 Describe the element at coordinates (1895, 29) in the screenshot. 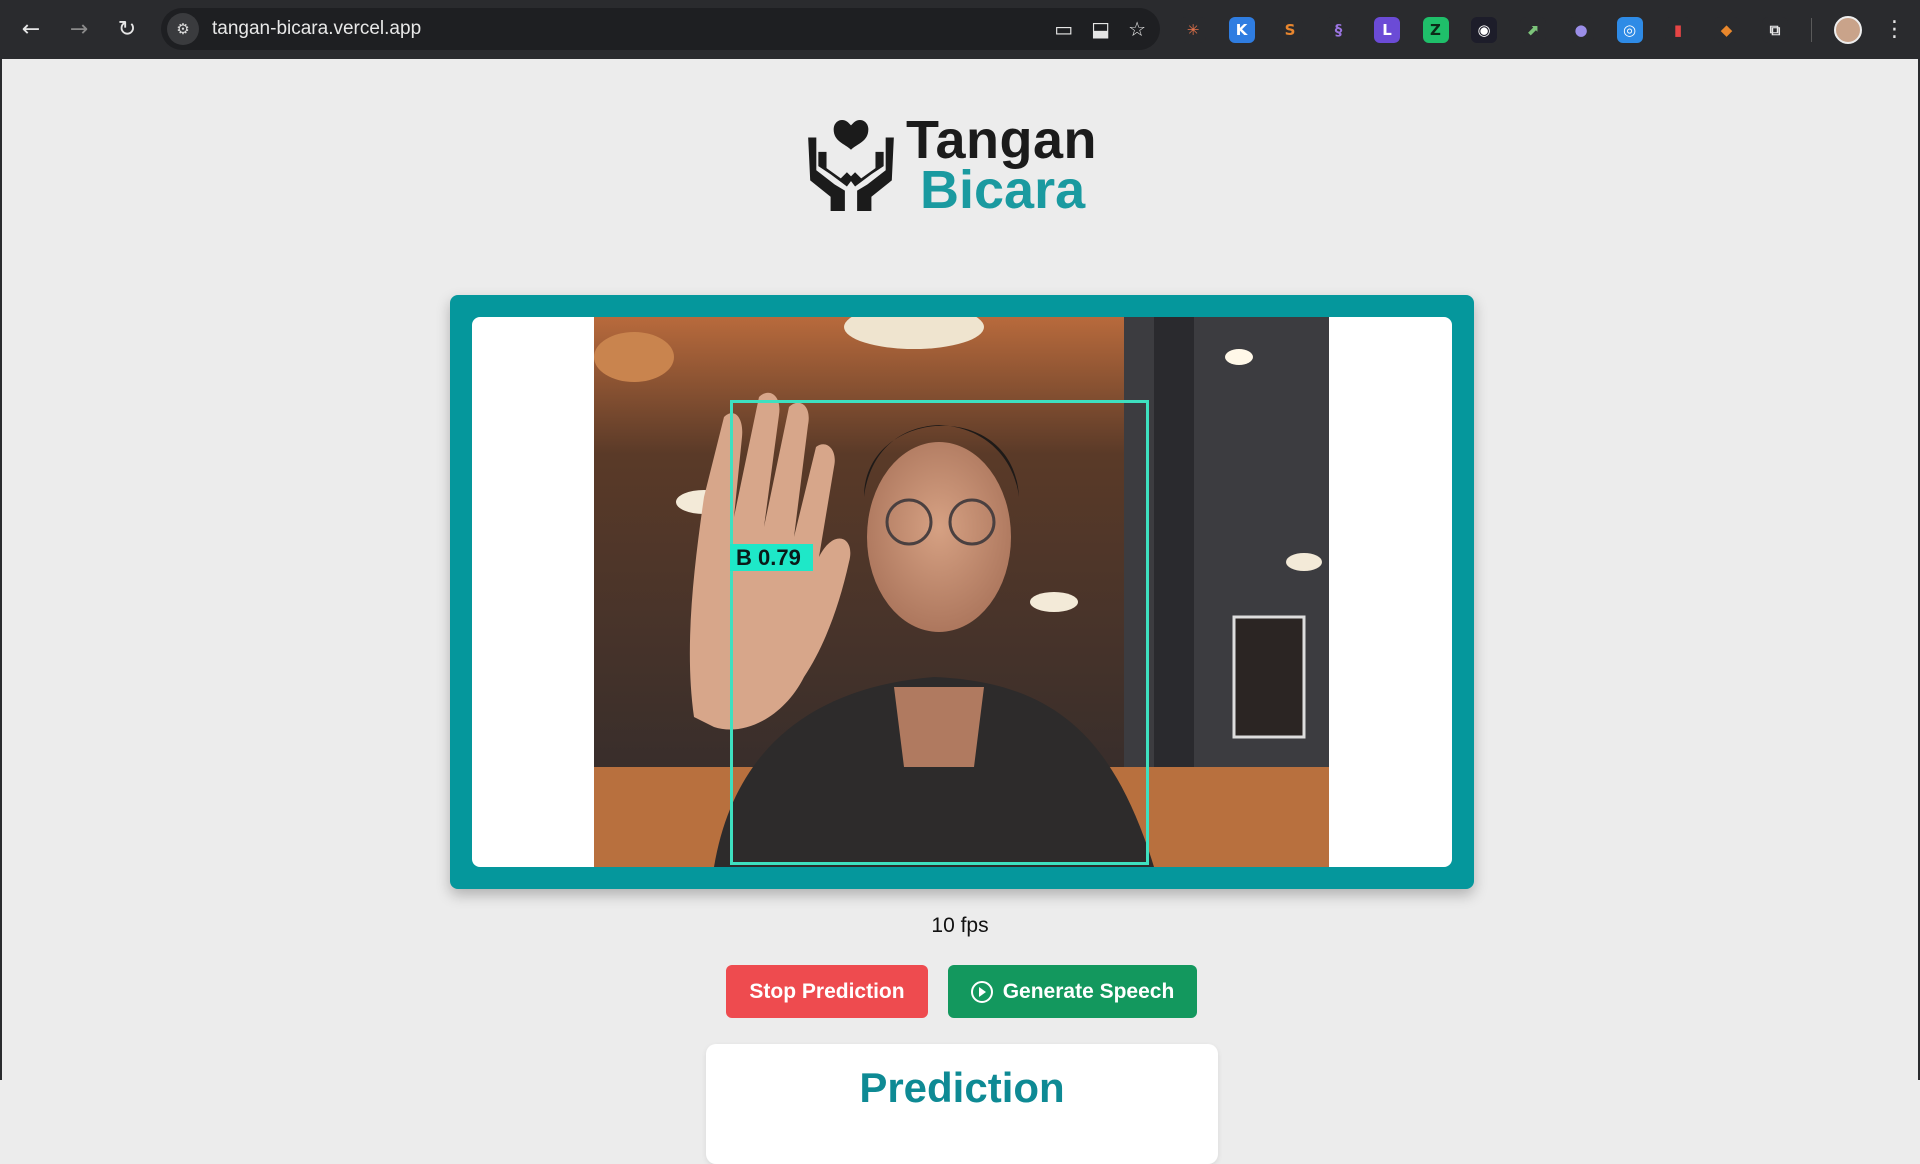

I see `menu-dots-icon: ⋮` at that location.